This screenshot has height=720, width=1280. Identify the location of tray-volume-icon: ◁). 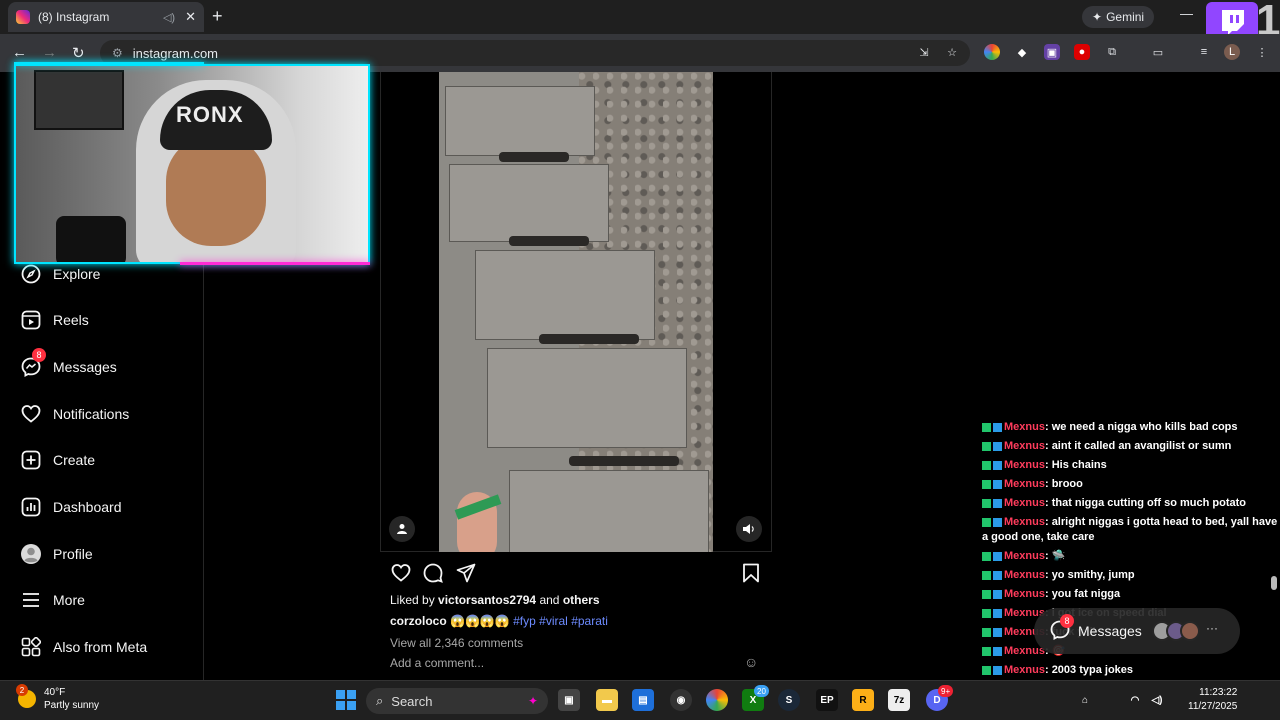
(1157, 700).